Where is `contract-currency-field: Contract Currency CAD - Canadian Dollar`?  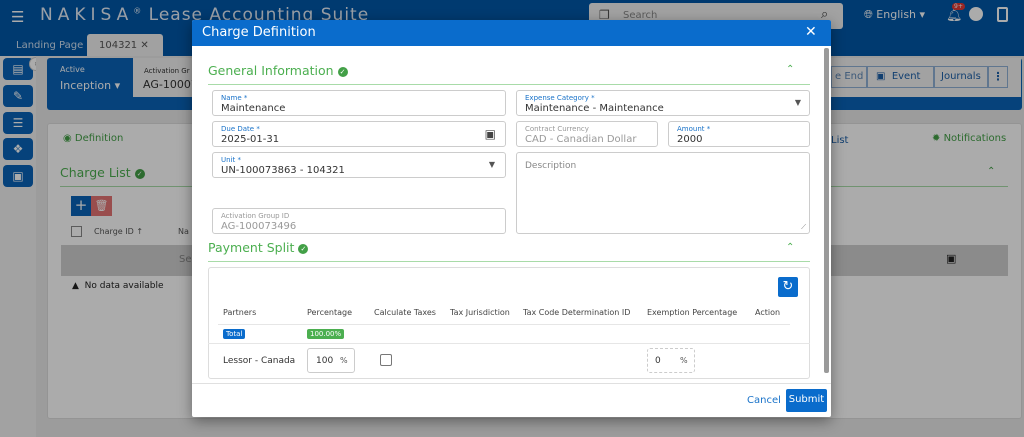 contract-currency-field: Contract Currency CAD - Canadian Dollar is located at coordinates (587, 134).